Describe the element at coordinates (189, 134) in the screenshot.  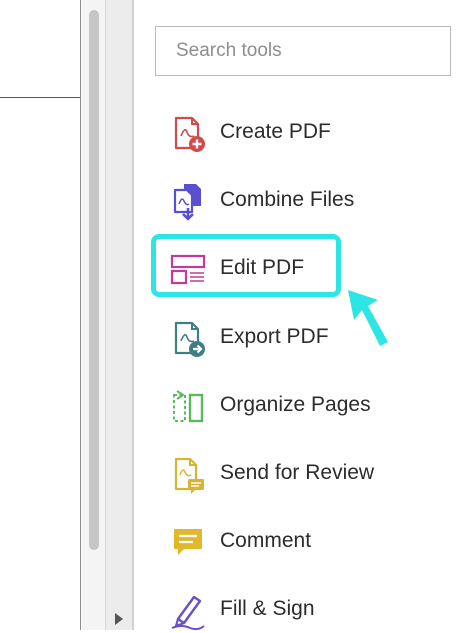
I see `create-pdf-icon` at that location.